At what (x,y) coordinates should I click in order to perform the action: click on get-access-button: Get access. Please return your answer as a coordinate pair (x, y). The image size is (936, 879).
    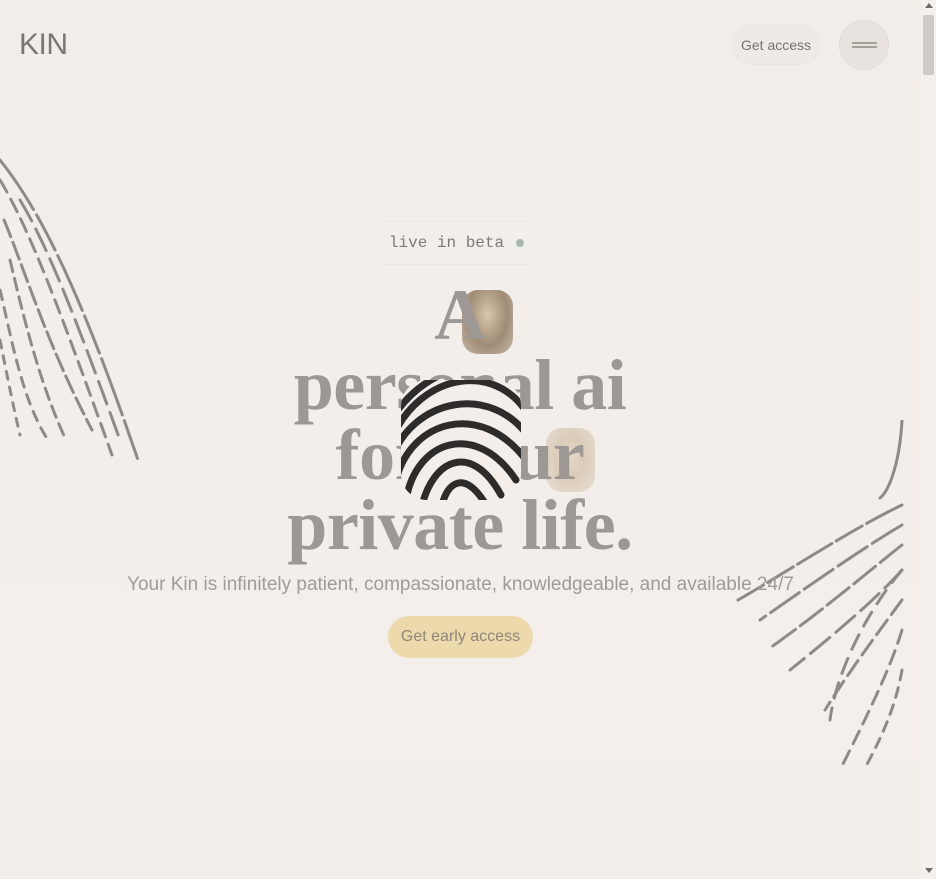
    Looking at the image, I should click on (776, 45).